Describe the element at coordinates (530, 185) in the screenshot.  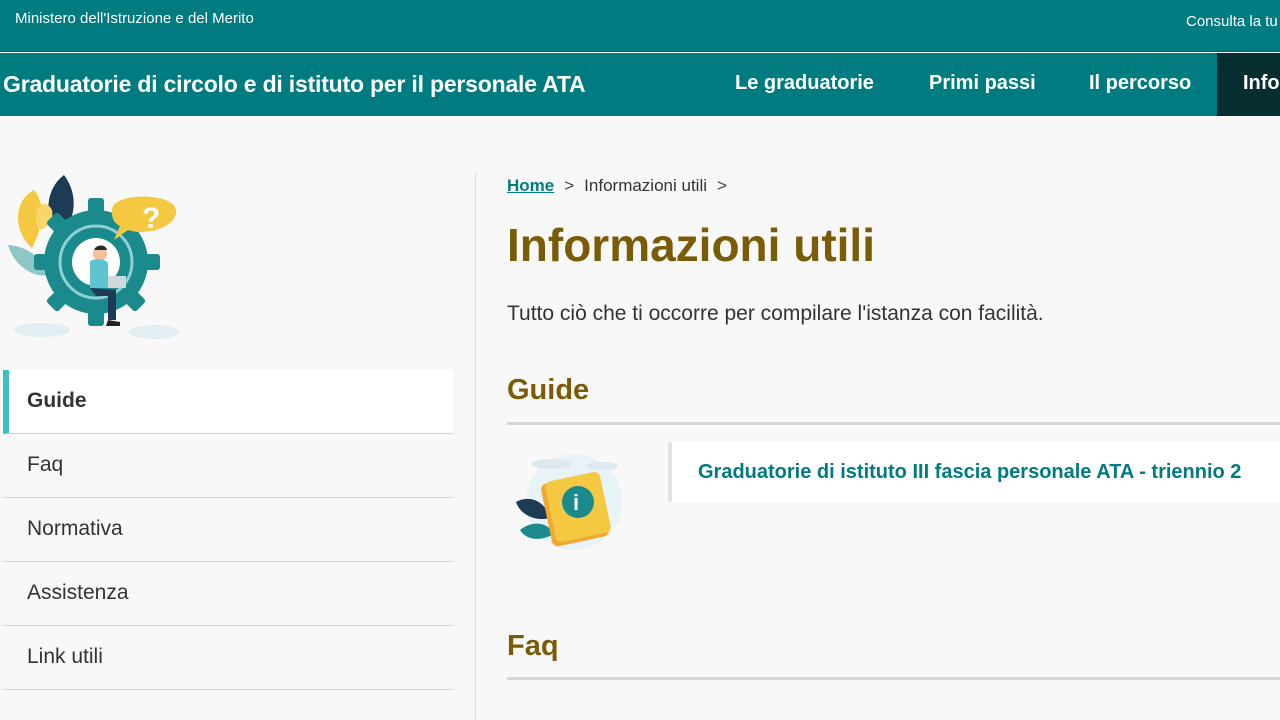
I see `breadcrumb-home-link: Home` at that location.